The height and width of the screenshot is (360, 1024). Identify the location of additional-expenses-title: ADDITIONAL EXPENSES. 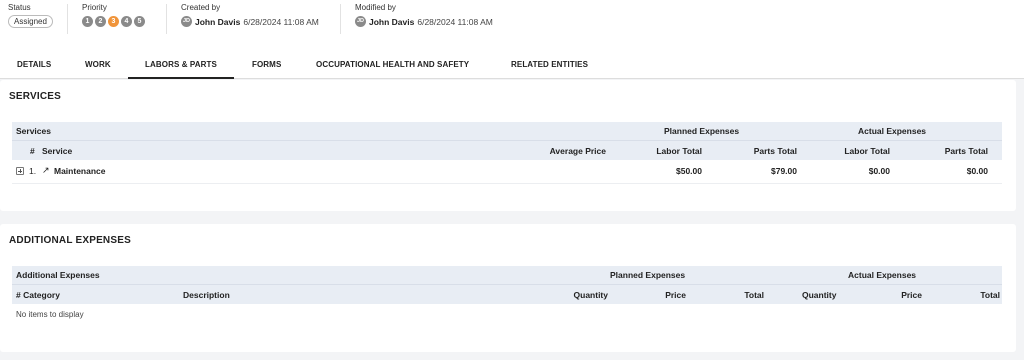
(70, 240).